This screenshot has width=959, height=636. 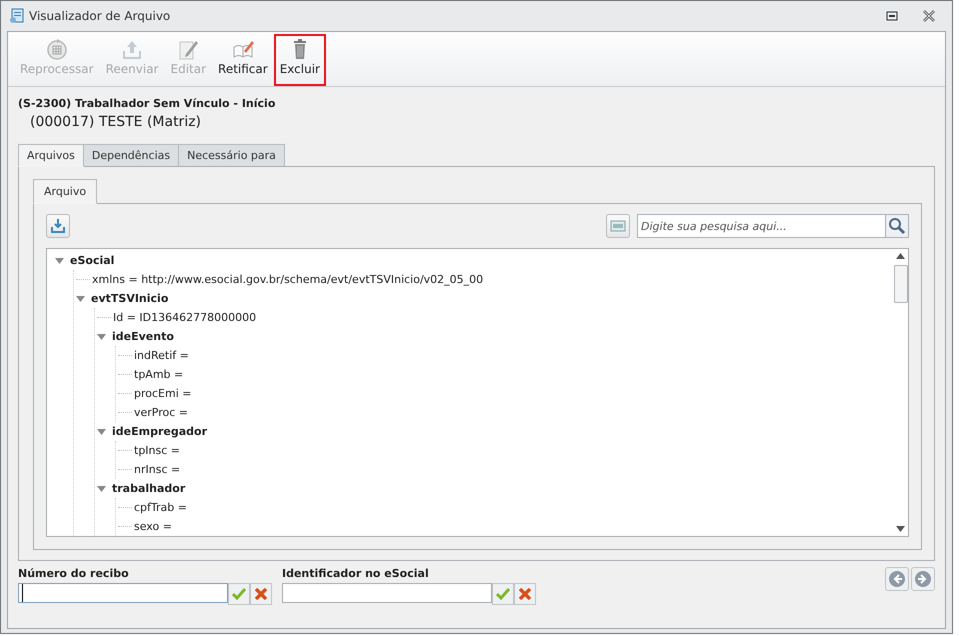 I want to click on tree-node: tpInsc =, so click(x=157, y=450).